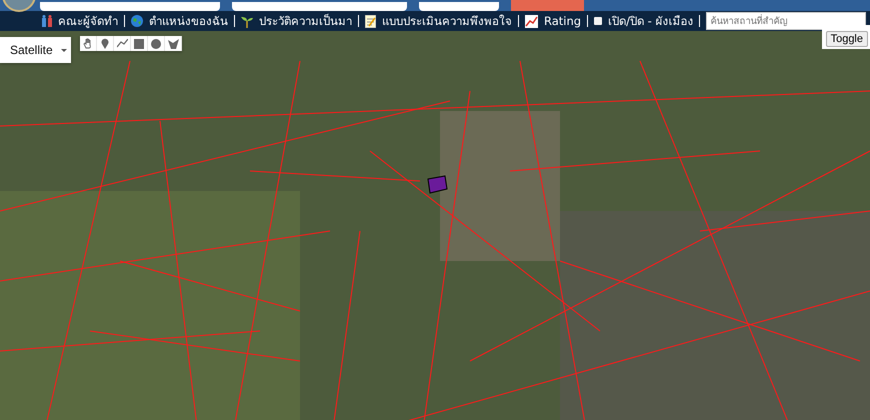 This screenshot has height=420, width=870. What do you see at coordinates (447, 21) in the screenshot?
I see `nav-link: แบบประเมินความพึงพอใจ` at bounding box center [447, 21].